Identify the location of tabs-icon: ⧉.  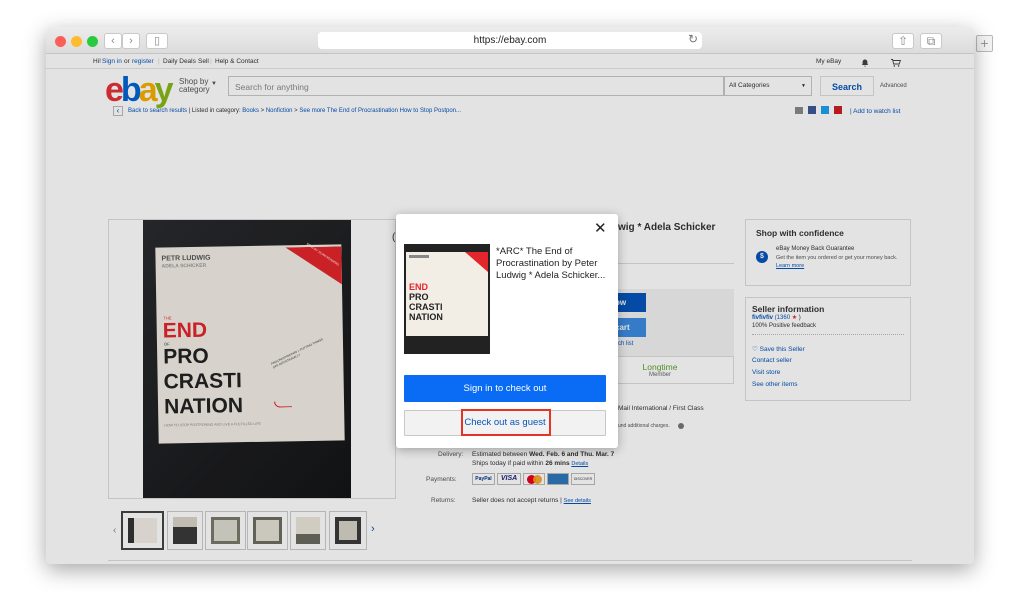
(931, 41).